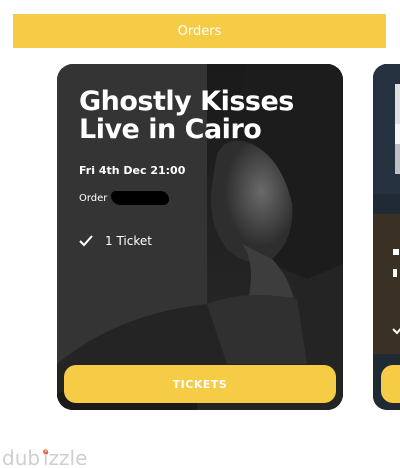  What do you see at coordinates (132, 170) in the screenshot?
I see `event-date: Fri 4th Dec 21:00` at bounding box center [132, 170].